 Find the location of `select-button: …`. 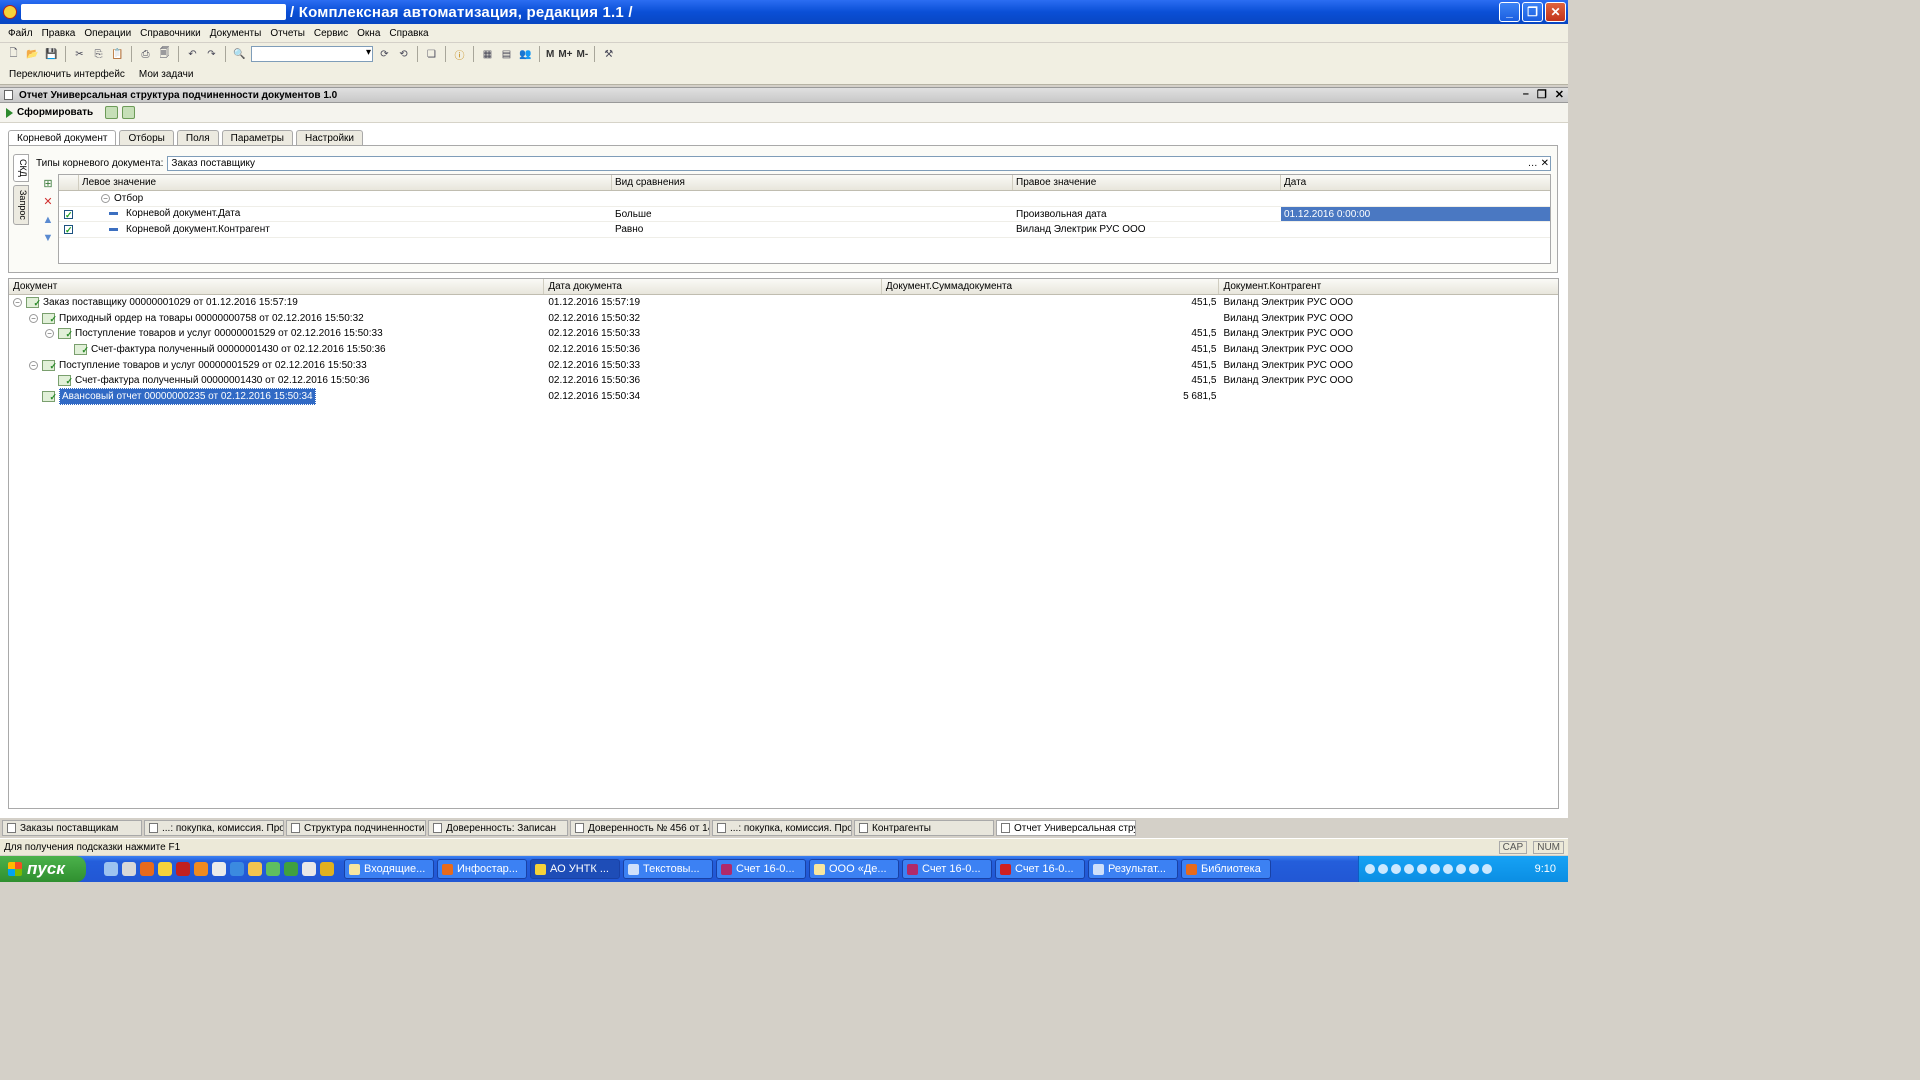

select-button: … is located at coordinates (1533, 163).